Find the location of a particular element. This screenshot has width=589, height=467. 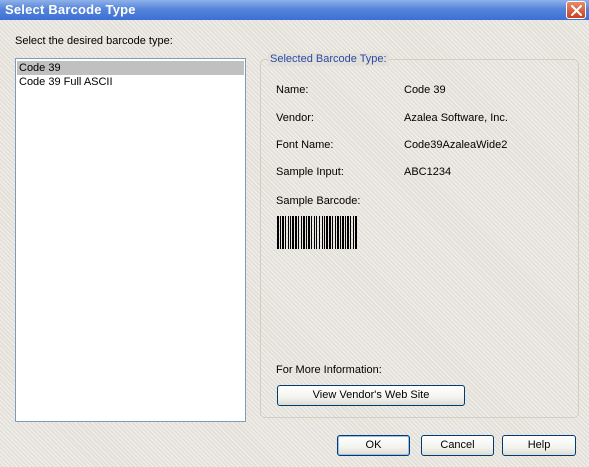

barcode-type-prompt: Select the desired barcode type: is located at coordinates (94, 41).